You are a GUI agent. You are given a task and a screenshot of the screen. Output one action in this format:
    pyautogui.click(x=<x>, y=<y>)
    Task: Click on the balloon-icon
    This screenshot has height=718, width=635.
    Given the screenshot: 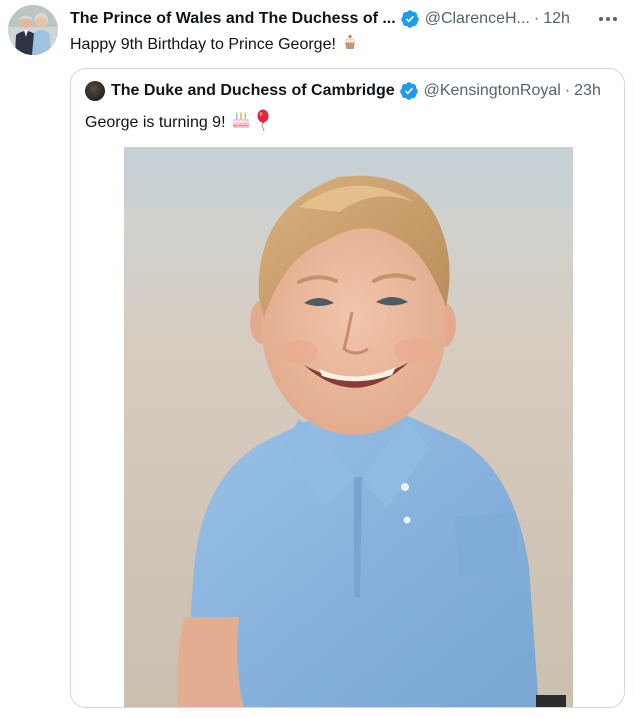 What is the action you would take?
    pyautogui.click(x=263, y=123)
    